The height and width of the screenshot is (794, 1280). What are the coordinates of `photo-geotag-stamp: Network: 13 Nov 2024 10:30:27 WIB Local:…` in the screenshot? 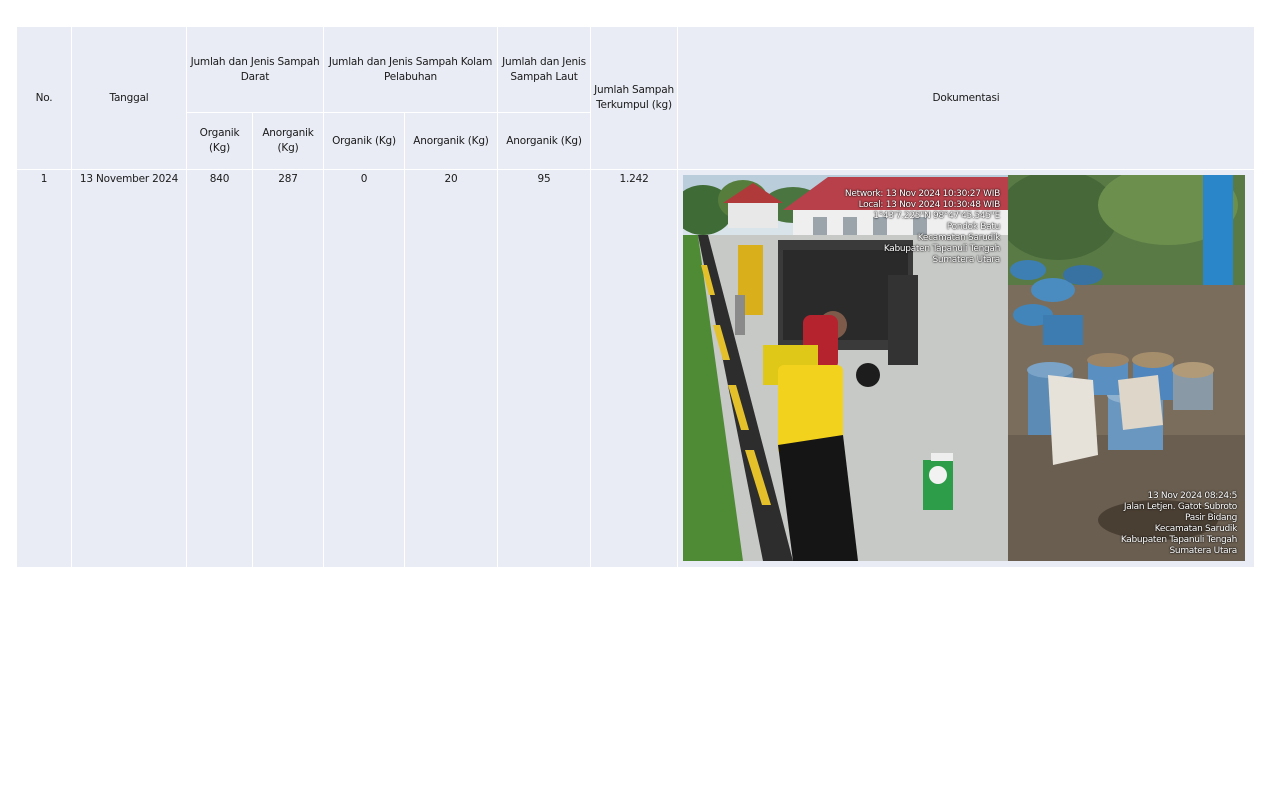 It's located at (922, 227).